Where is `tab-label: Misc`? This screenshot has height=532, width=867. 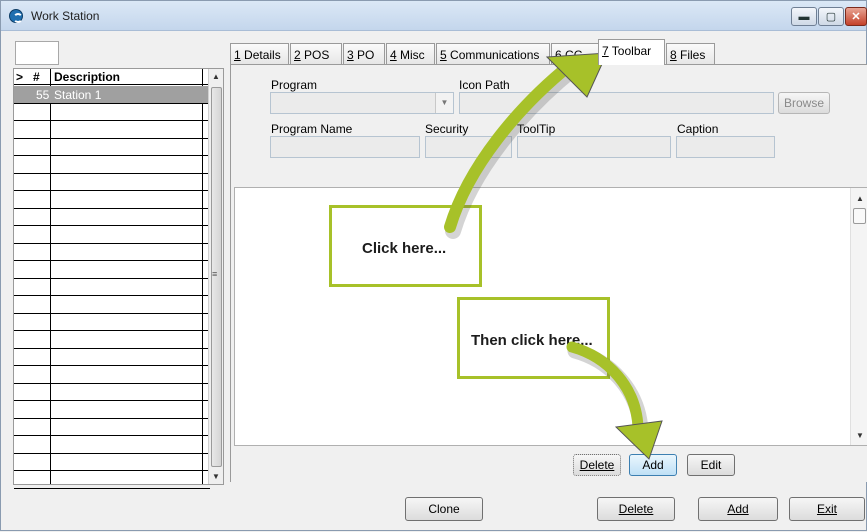 tab-label: Misc is located at coordinates (410, 55).